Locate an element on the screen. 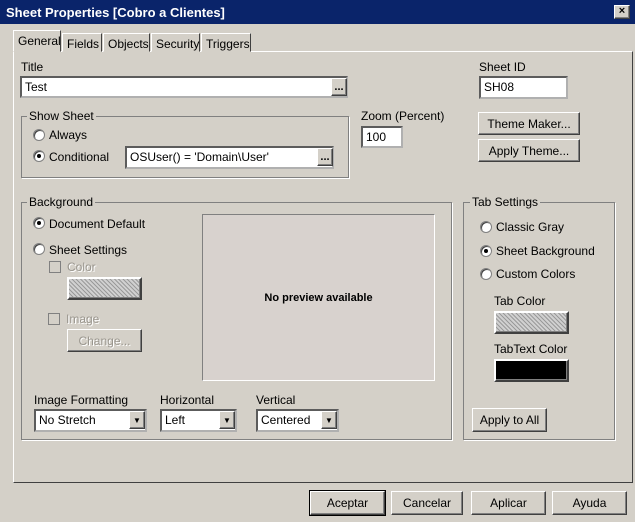  tab-settings-label: Tab Settings is located at coordinates (505, 202).